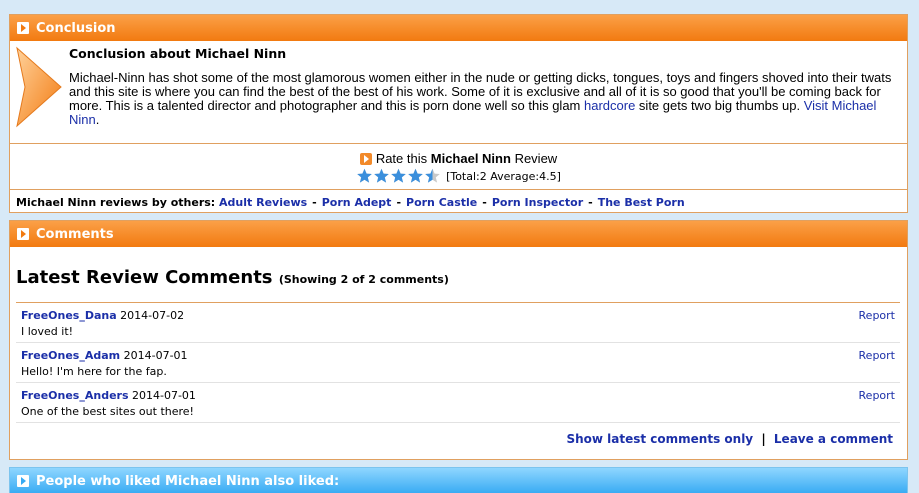  Describe the element at coordinates (719, 105) in the screenshot. I see `conclusion-text-part-2: site gets two big thumbs up.` at that location.